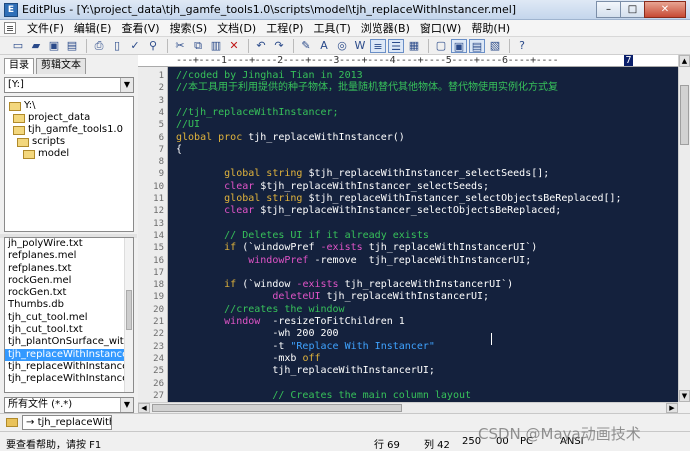 This screenshot has width=690, height=451. What do you see at coordinates (367, 88) in the screenshot?
I see `code-line: //本工具用于利用提供的种子物体，批量随机替代其他物体。替代物使用实例化方式复` at bounding box center [367, 88].